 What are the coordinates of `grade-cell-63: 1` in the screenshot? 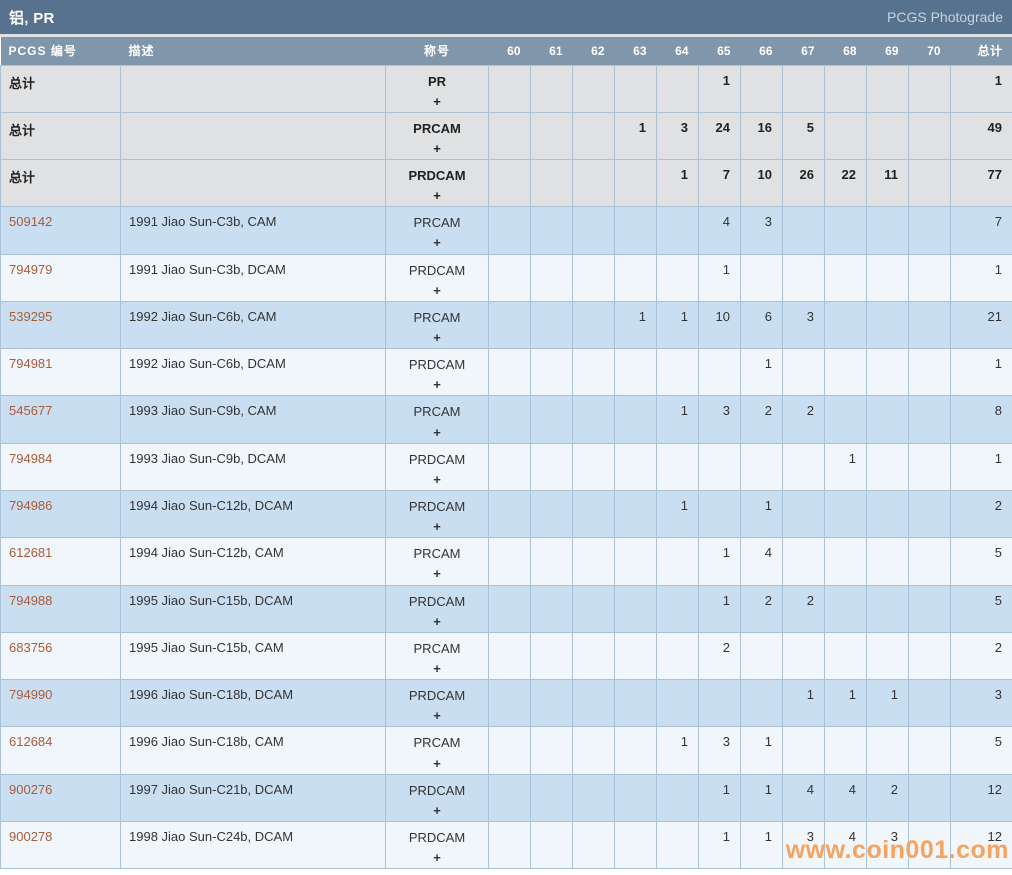 It's located at (635, 136).